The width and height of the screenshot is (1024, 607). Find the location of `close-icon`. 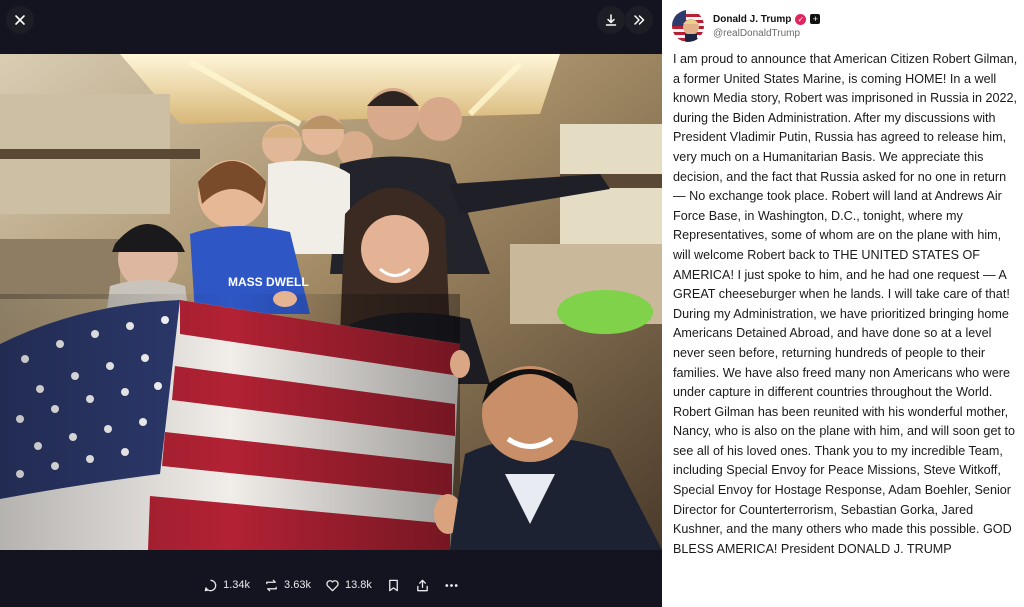

close-icon is located at coordinates (20, 20).